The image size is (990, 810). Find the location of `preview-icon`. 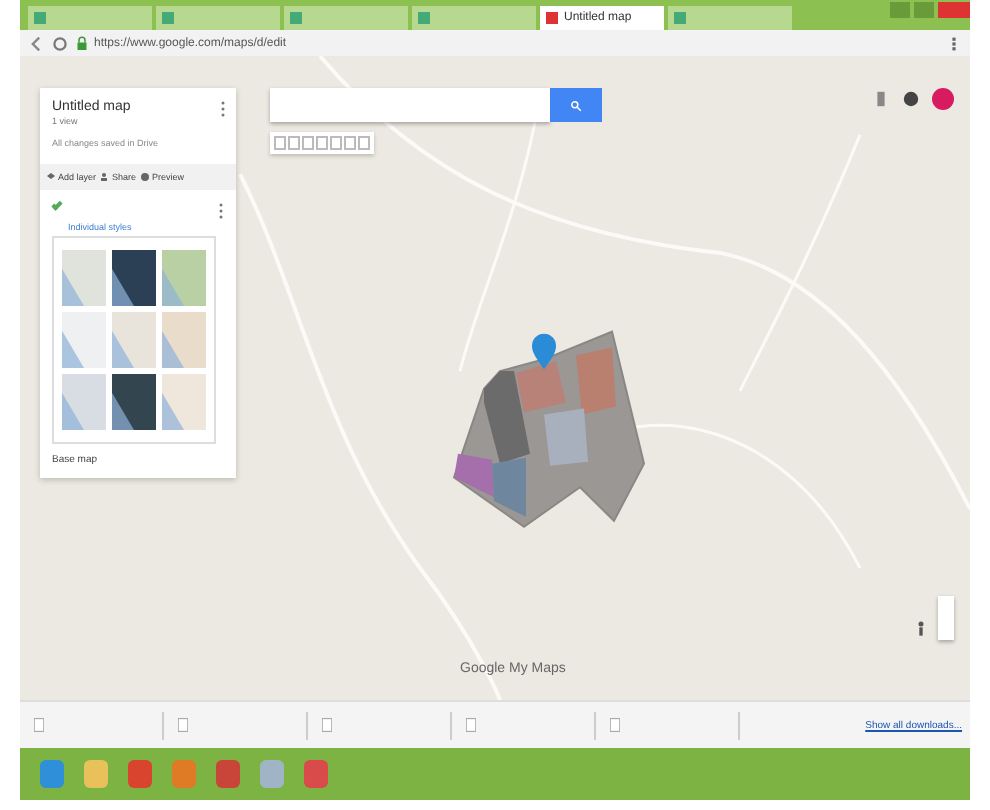

preview-icon is located at coordinates (145, 177).